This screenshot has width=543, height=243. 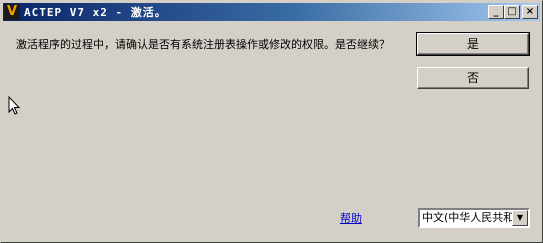 I want to click on dropdown-arrow-icon: ▼, so click(x=520, y=218).